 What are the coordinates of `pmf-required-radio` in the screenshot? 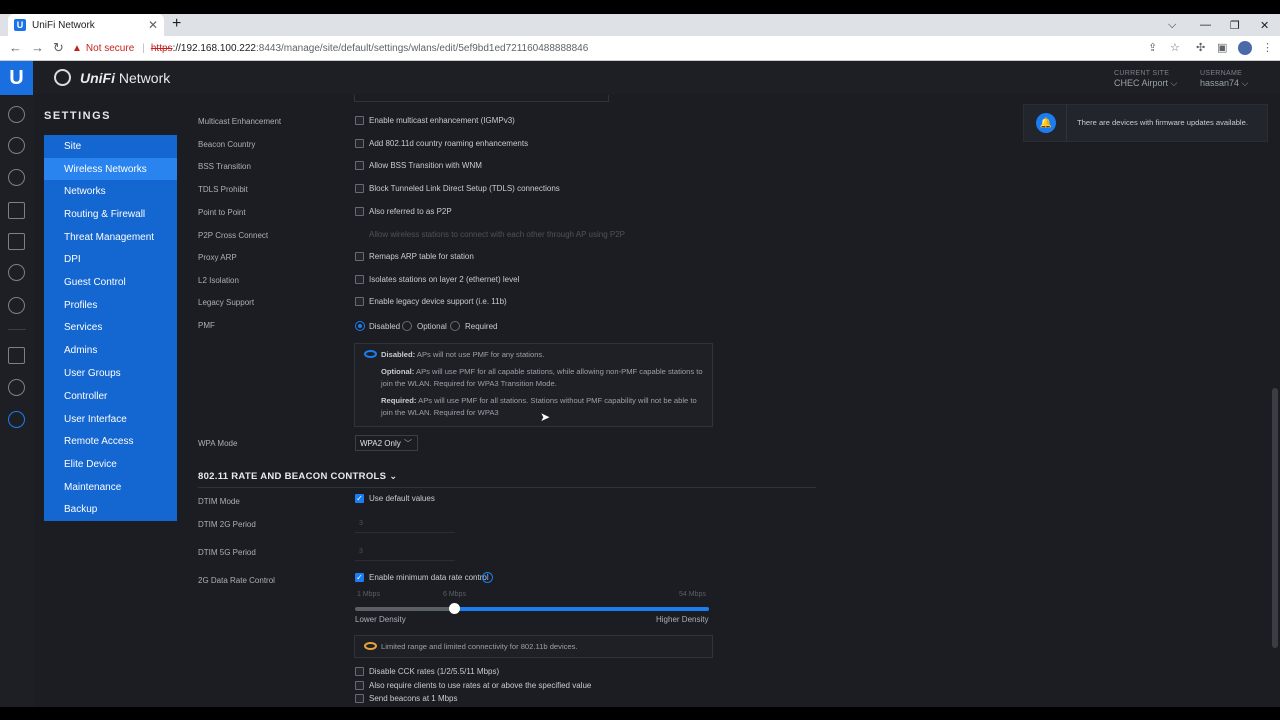 It's located at (455, 326).